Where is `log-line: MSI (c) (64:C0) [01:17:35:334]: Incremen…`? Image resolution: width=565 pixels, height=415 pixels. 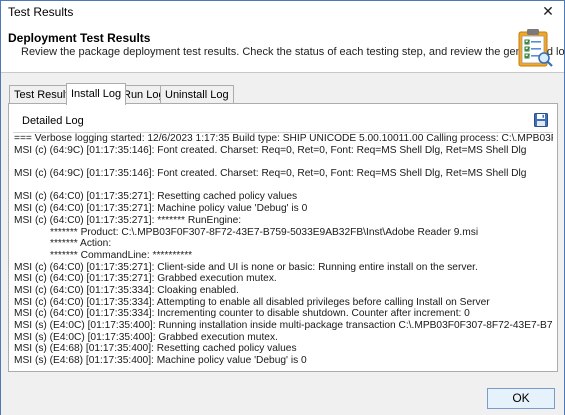 log-line: MSI (c) (64:C0) [01:17:35:334]: Incremen… is located at coordinates (242, 314).